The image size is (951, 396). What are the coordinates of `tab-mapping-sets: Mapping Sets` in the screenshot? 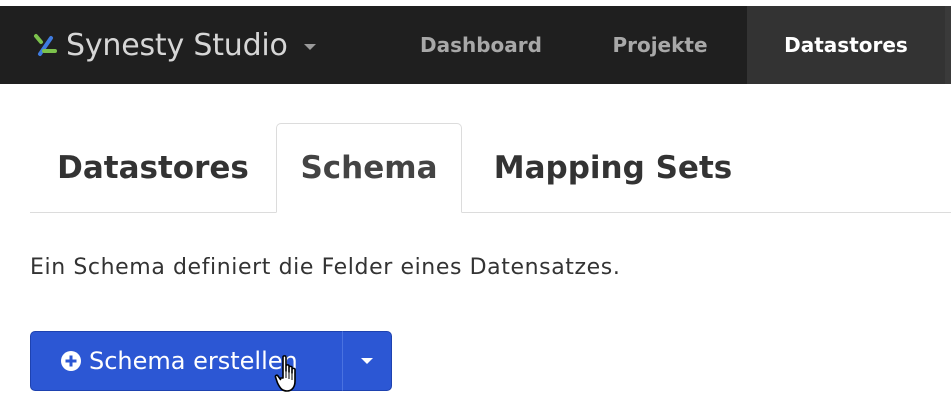 It's located at (613, 167).